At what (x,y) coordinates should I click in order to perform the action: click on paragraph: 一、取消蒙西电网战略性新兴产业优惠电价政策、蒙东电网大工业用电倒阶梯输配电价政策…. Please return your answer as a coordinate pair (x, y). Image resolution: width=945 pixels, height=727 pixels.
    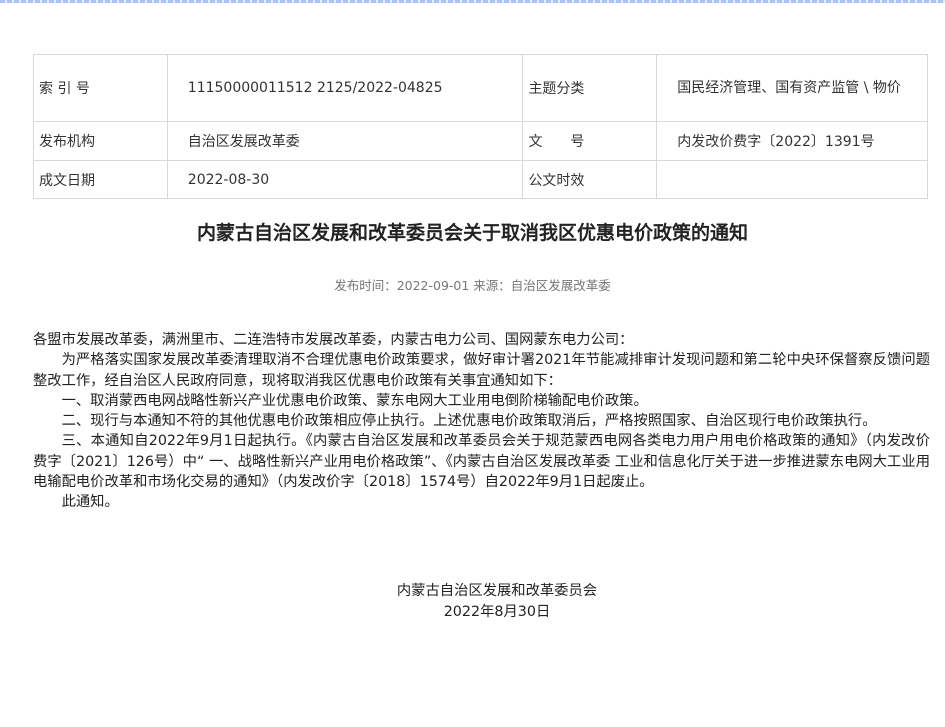
    Looking at the image, I should click on (354, 400).